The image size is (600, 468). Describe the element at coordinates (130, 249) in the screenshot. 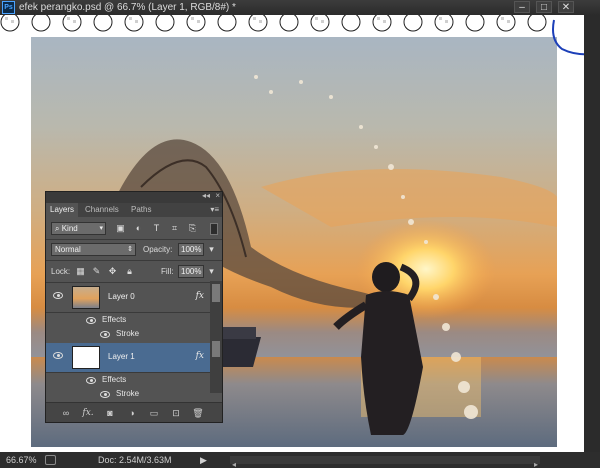

I see `chevron-down-icon: ⇕` at that location.